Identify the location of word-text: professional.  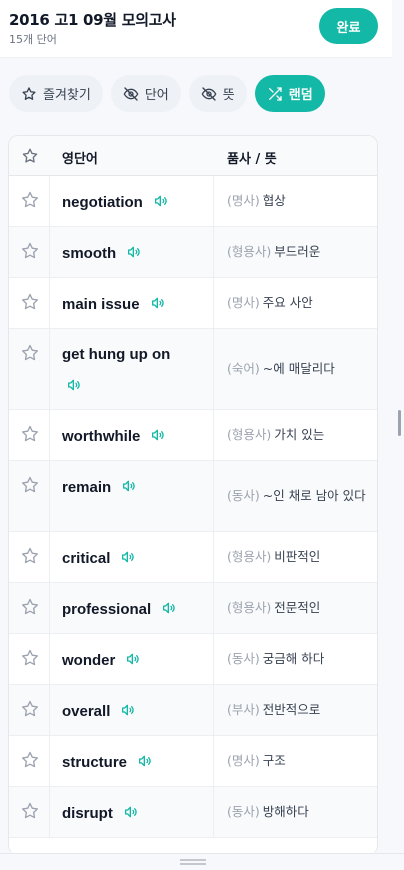
(107, 609).